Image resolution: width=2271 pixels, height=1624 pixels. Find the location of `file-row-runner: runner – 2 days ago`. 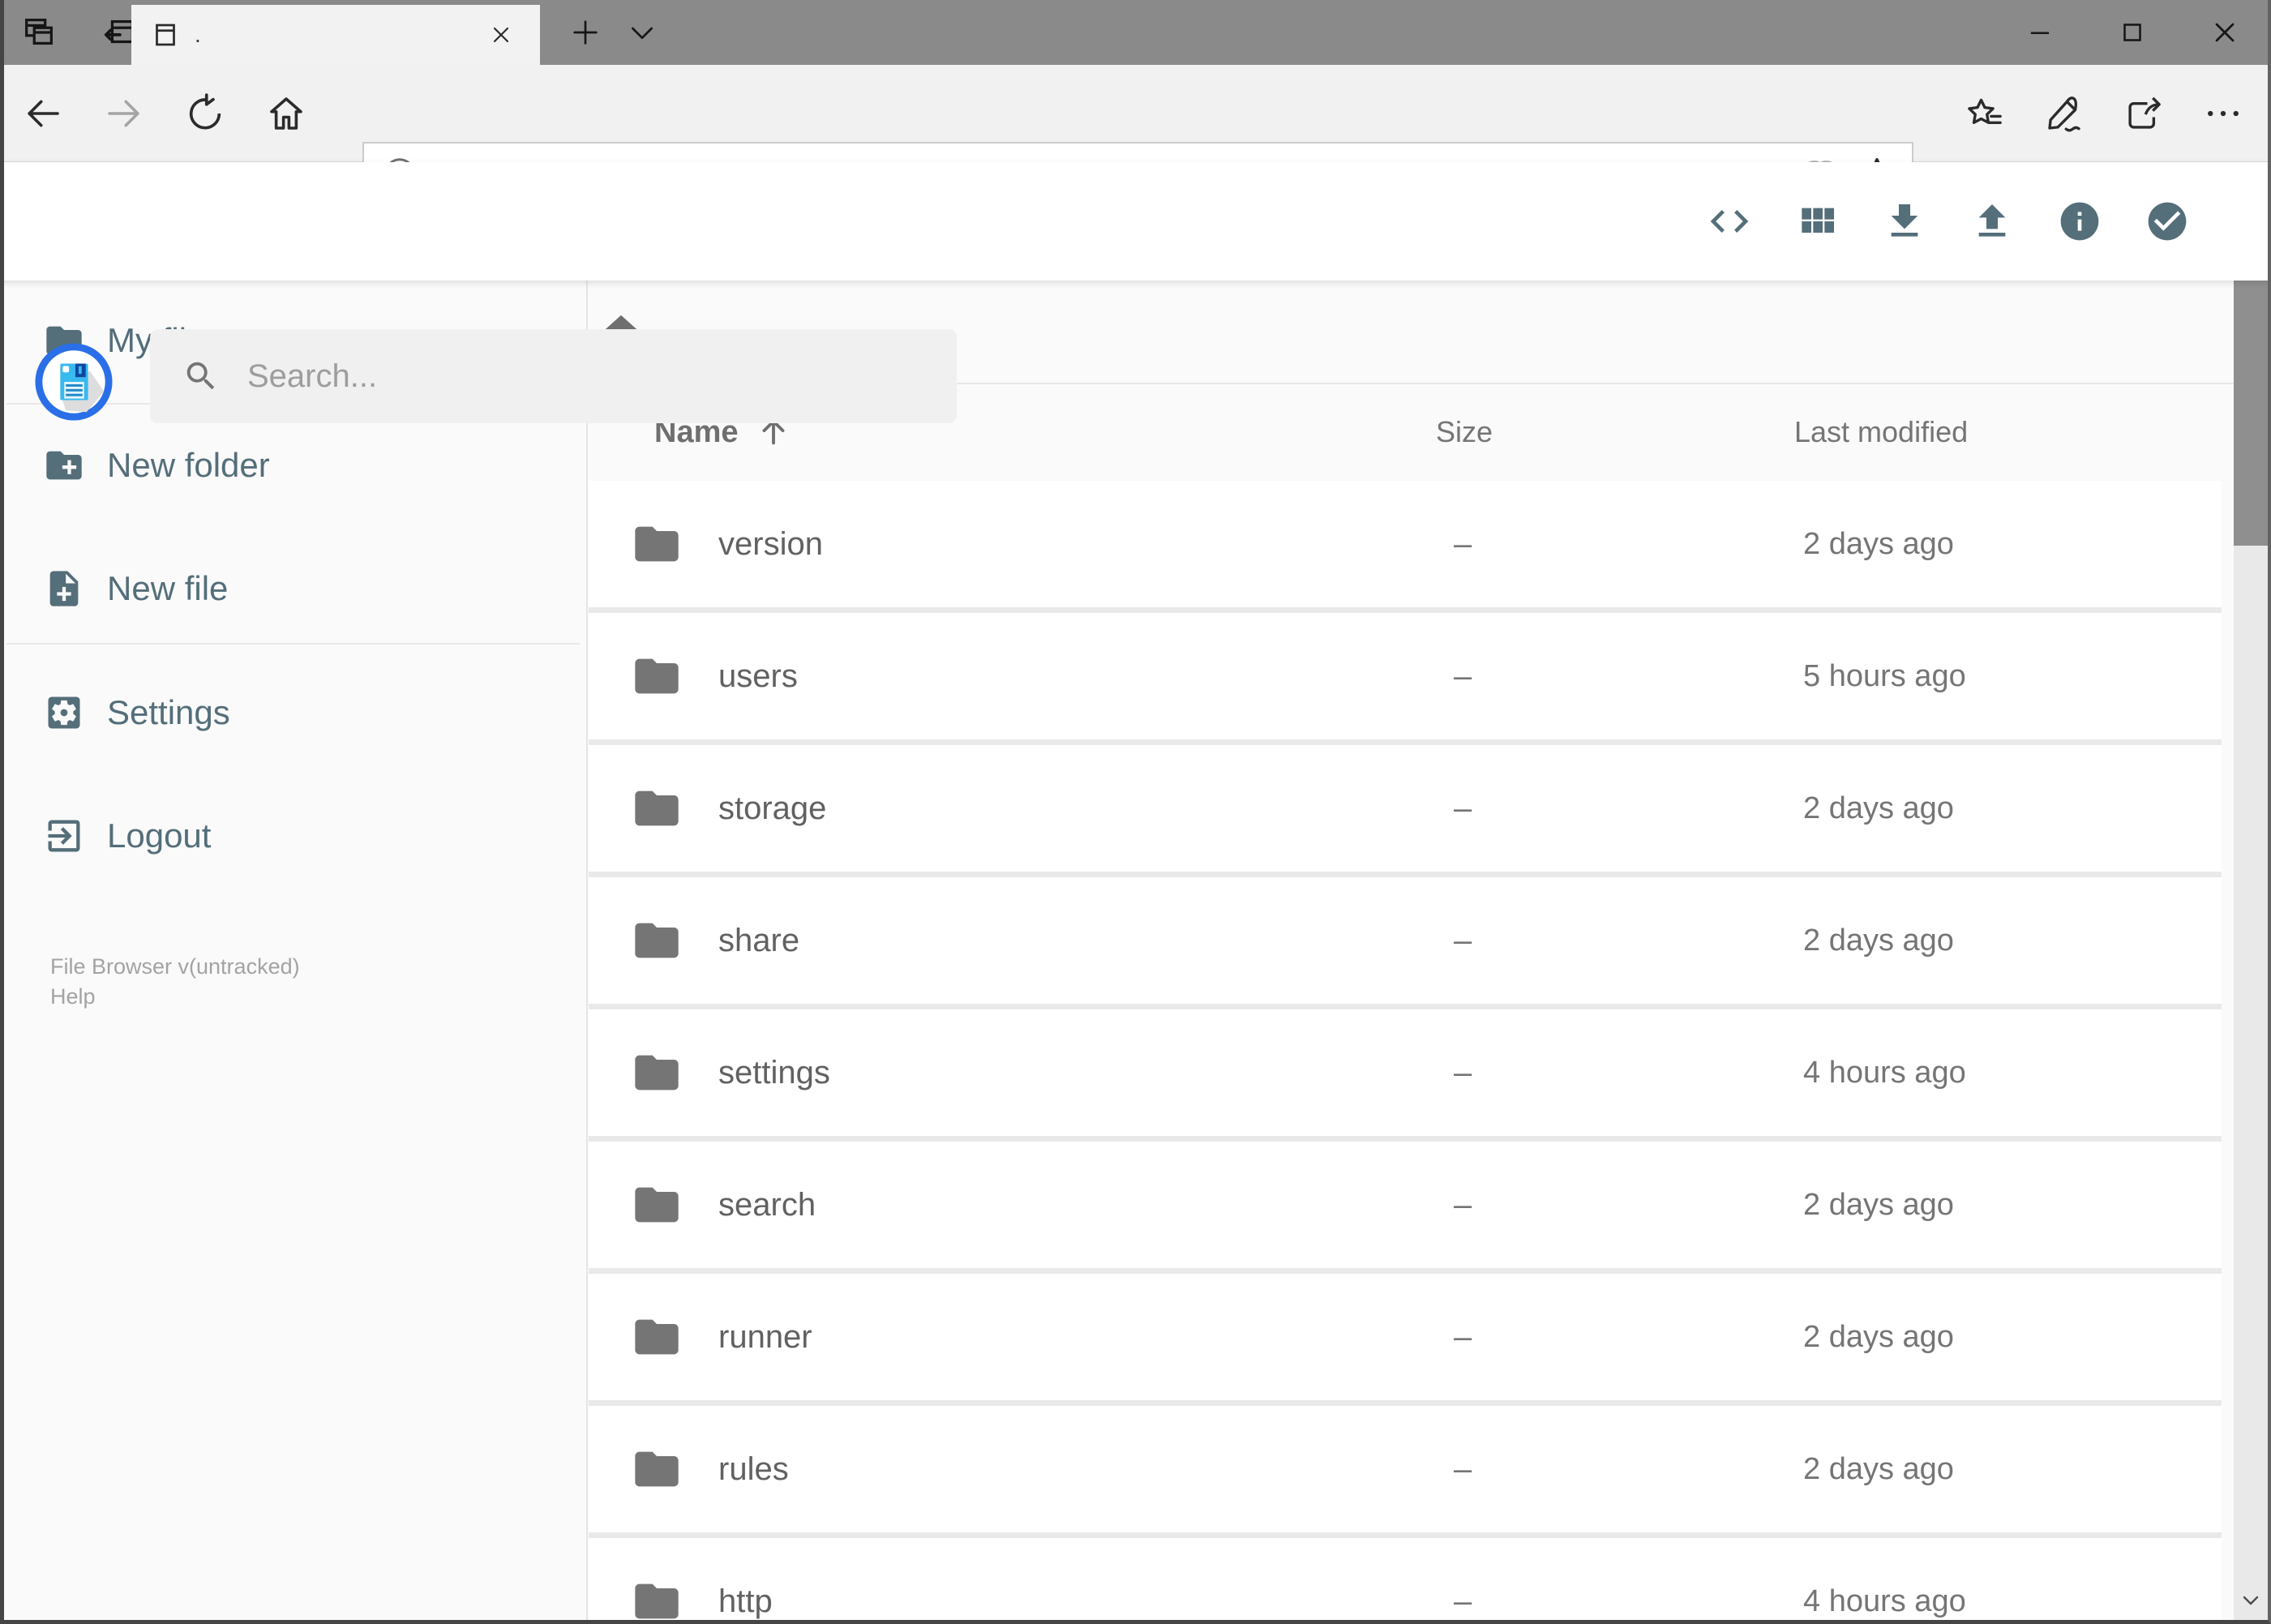

file-row-runner: runner – 2 days ago is located at coordinates (1405, 1337).